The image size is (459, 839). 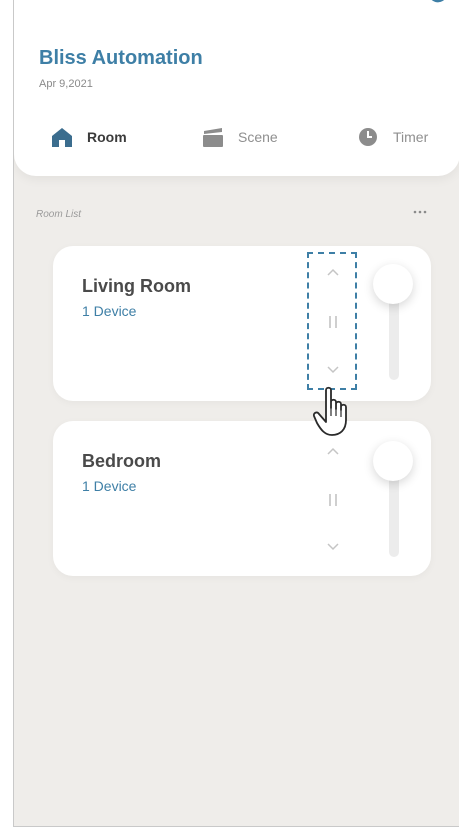 I want to click on app-title: Bliss Automation, so click(x=121, y=58).